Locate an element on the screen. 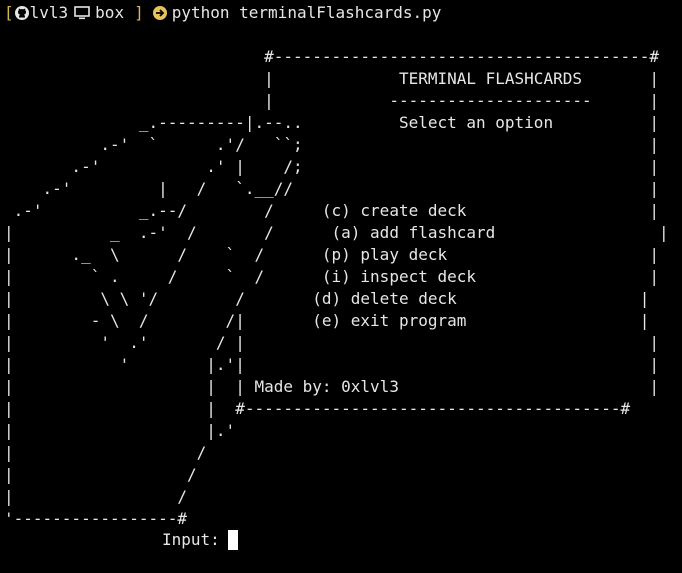  prompt-close-bracket: ] is located at coordinates (139, 12).